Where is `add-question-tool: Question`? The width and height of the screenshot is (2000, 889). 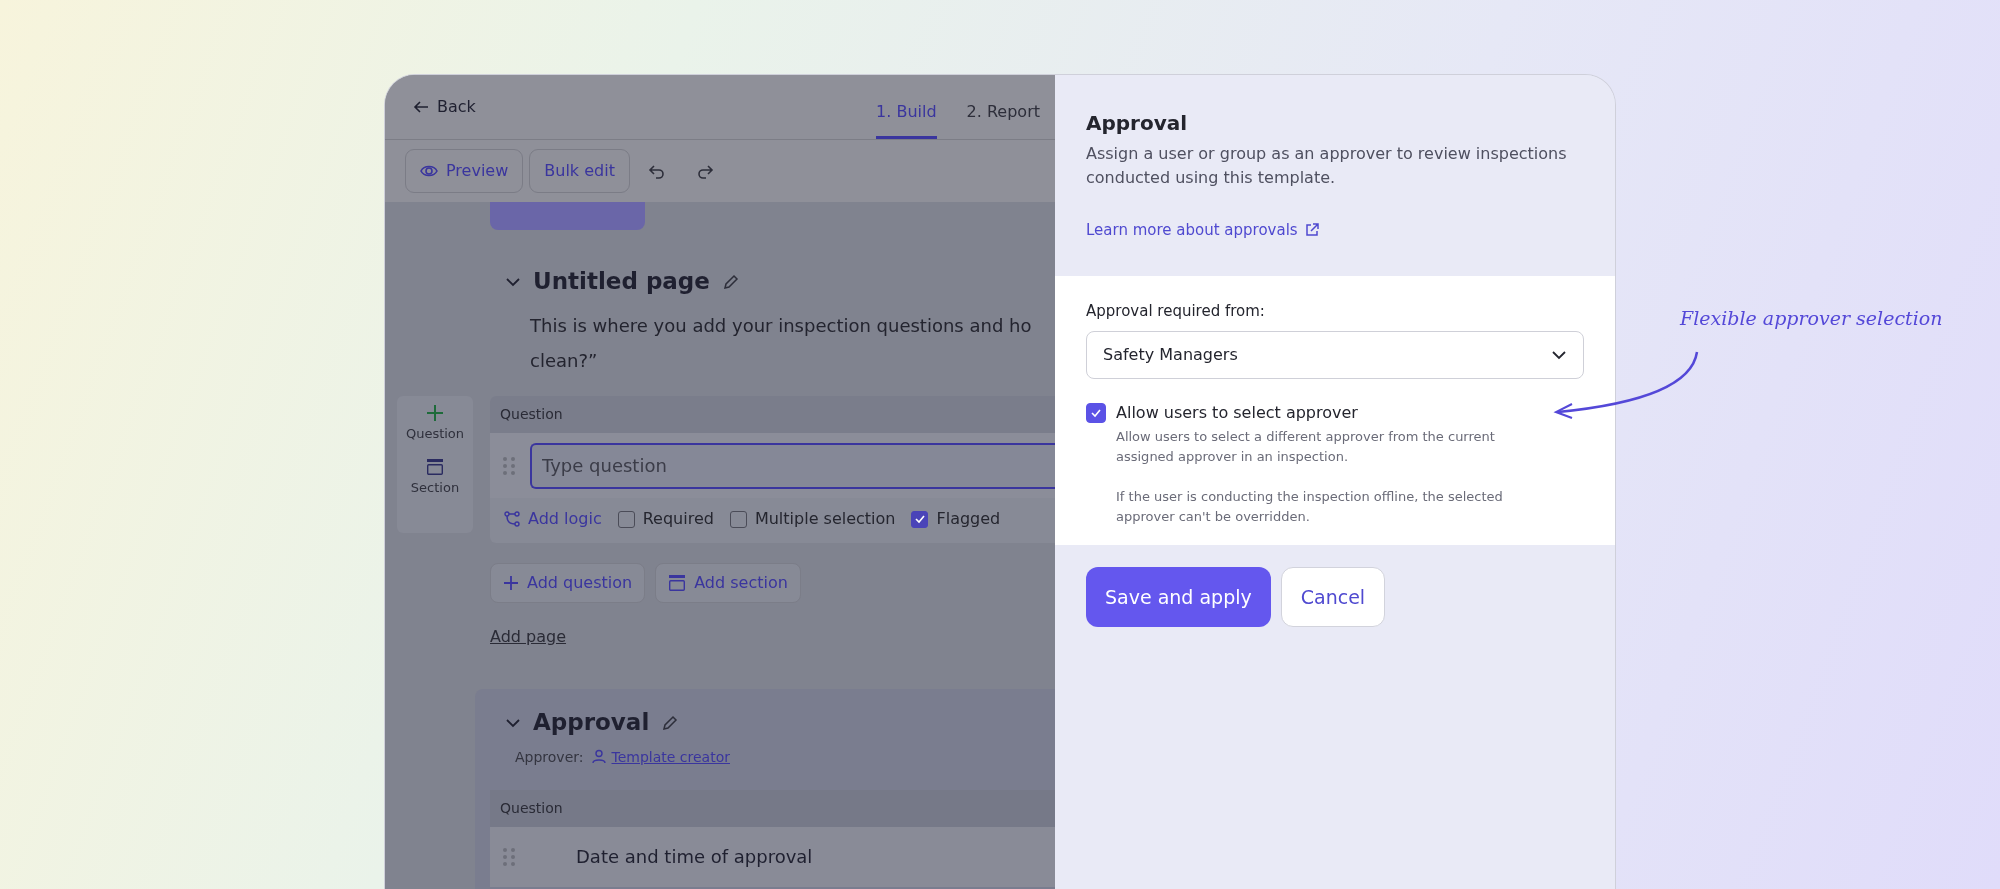 add-question-tool: Question is located at coordinates (435, 424).